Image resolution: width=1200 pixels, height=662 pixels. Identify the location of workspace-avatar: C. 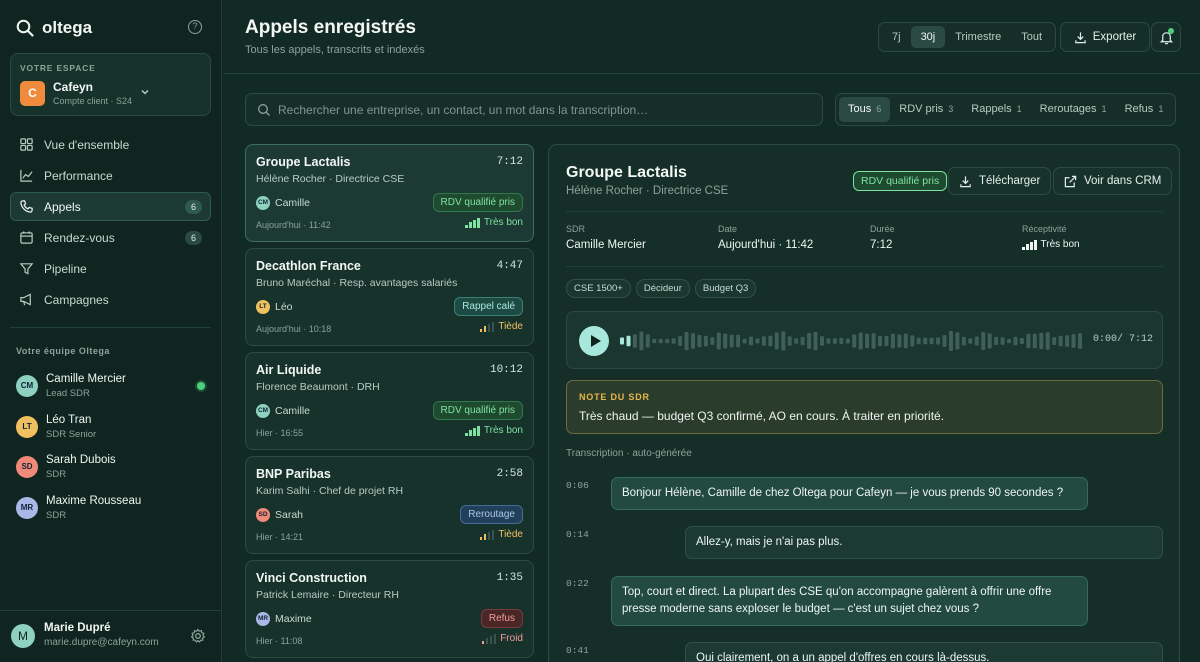
(32, 93).